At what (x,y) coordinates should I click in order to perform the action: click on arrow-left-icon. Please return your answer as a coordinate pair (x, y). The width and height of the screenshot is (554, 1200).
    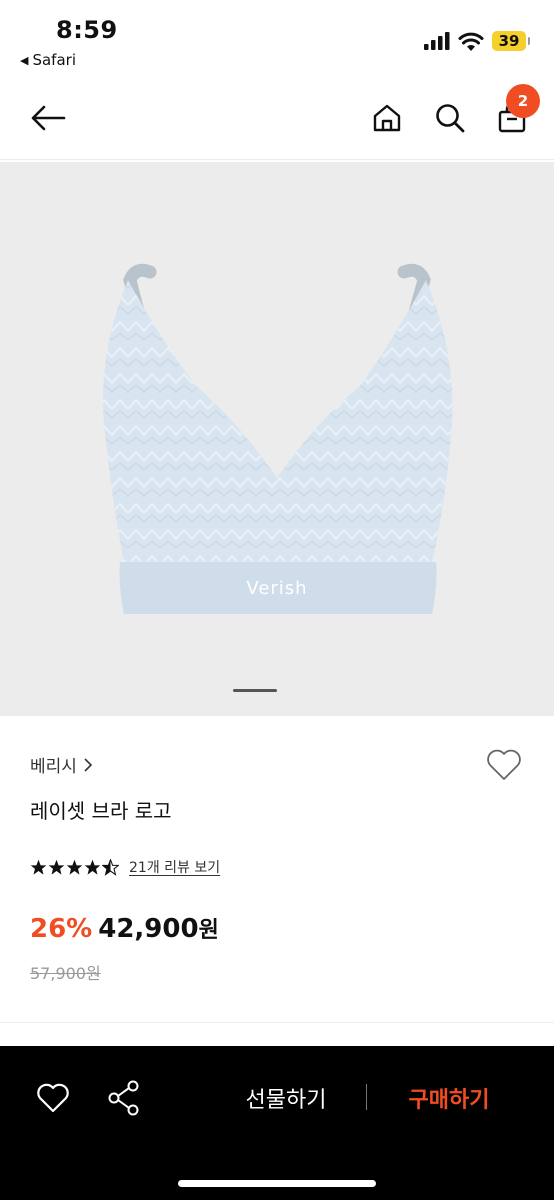
    Looking at the image, I should click on (48, 118).